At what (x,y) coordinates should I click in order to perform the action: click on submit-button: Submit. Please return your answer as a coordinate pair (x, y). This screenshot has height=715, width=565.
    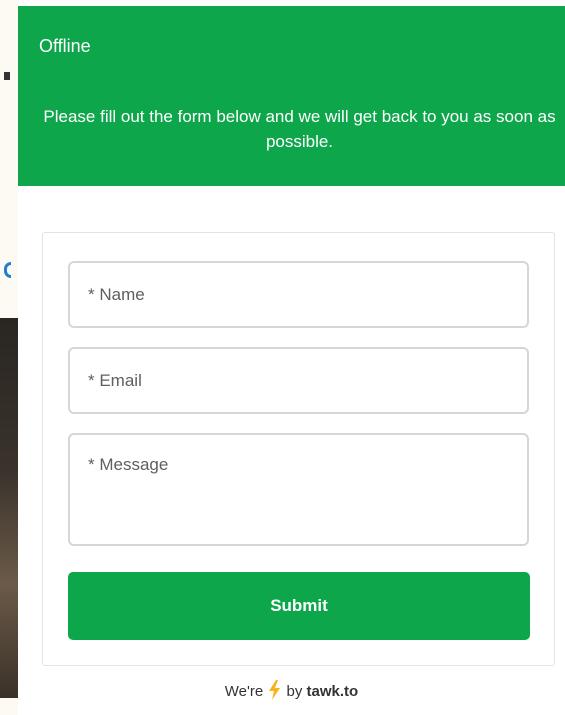
    Looking at the image, I should click on (299, 606).